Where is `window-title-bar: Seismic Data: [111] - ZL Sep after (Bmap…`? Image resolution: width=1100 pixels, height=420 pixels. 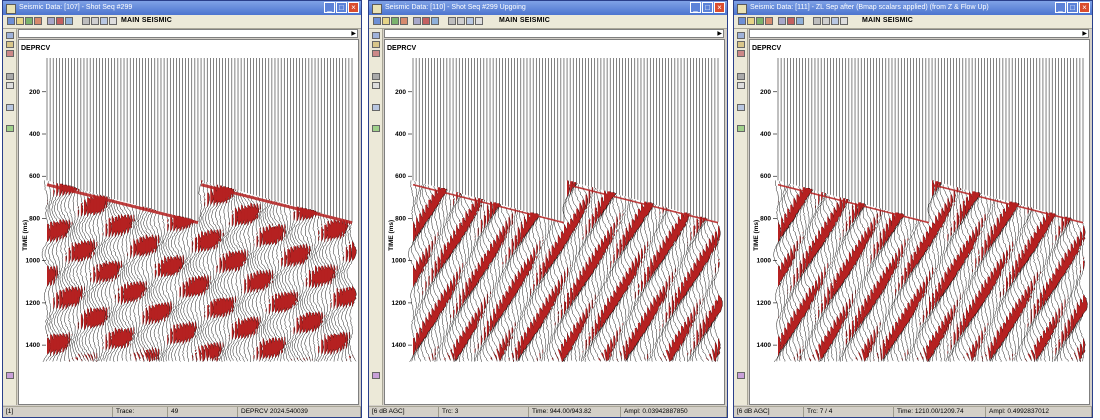 window-title-bar: Seismic Data: [111] - ZL Sep after (Bmap… is located at coordinates (913, 8).